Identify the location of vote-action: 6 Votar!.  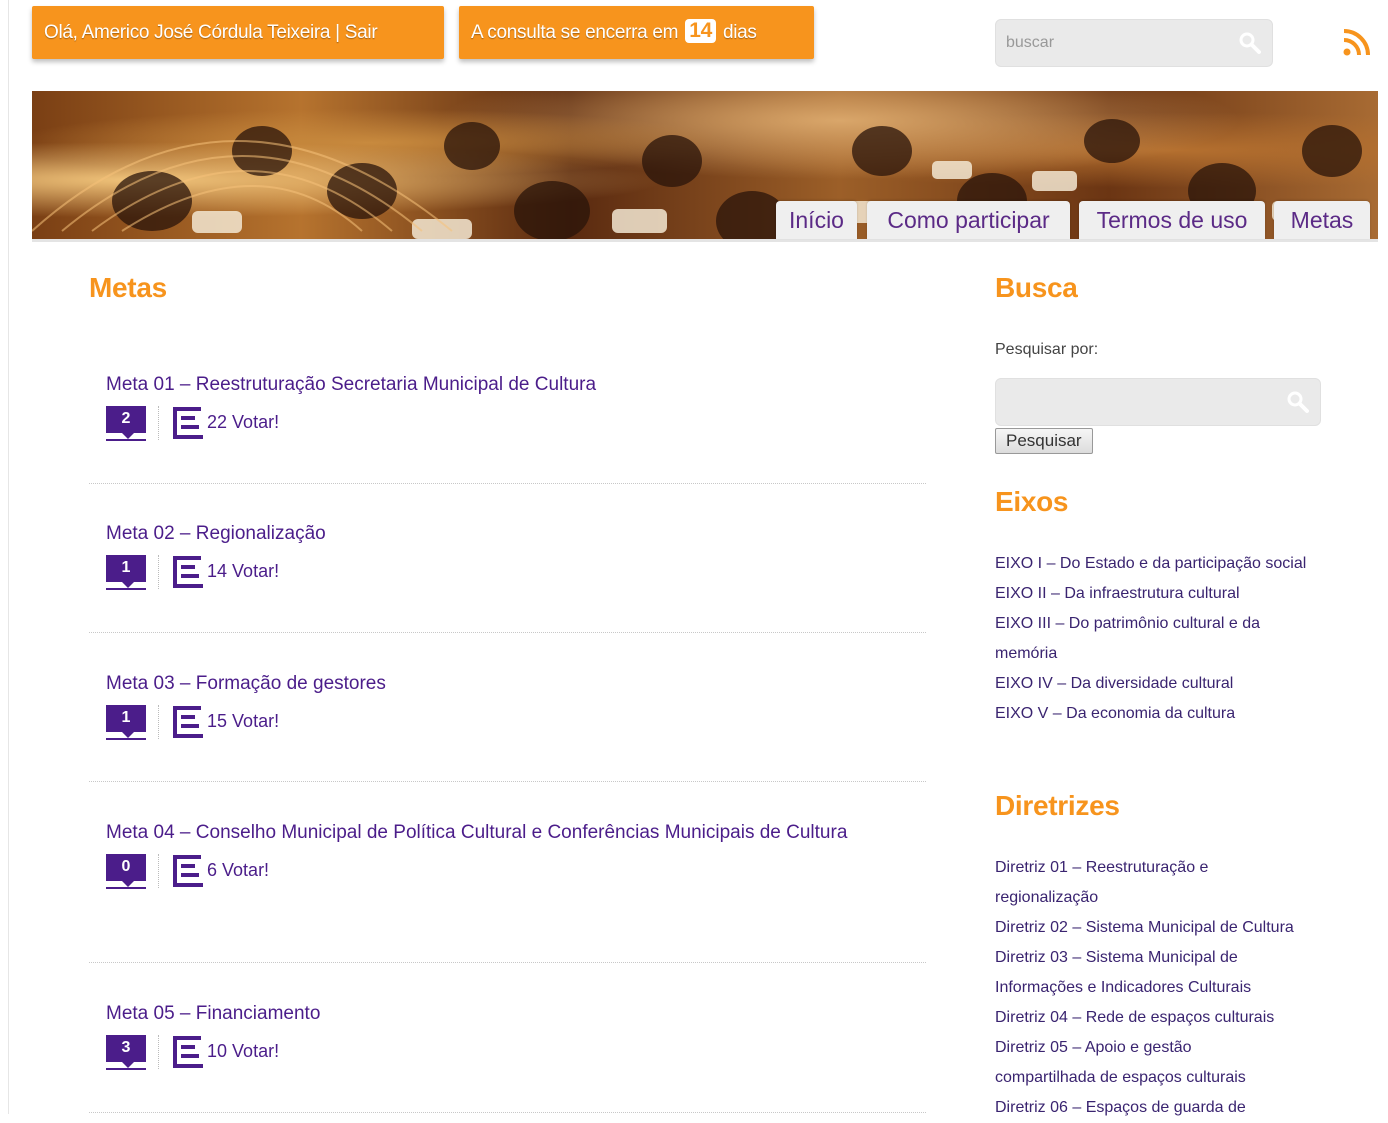
(238, 870).